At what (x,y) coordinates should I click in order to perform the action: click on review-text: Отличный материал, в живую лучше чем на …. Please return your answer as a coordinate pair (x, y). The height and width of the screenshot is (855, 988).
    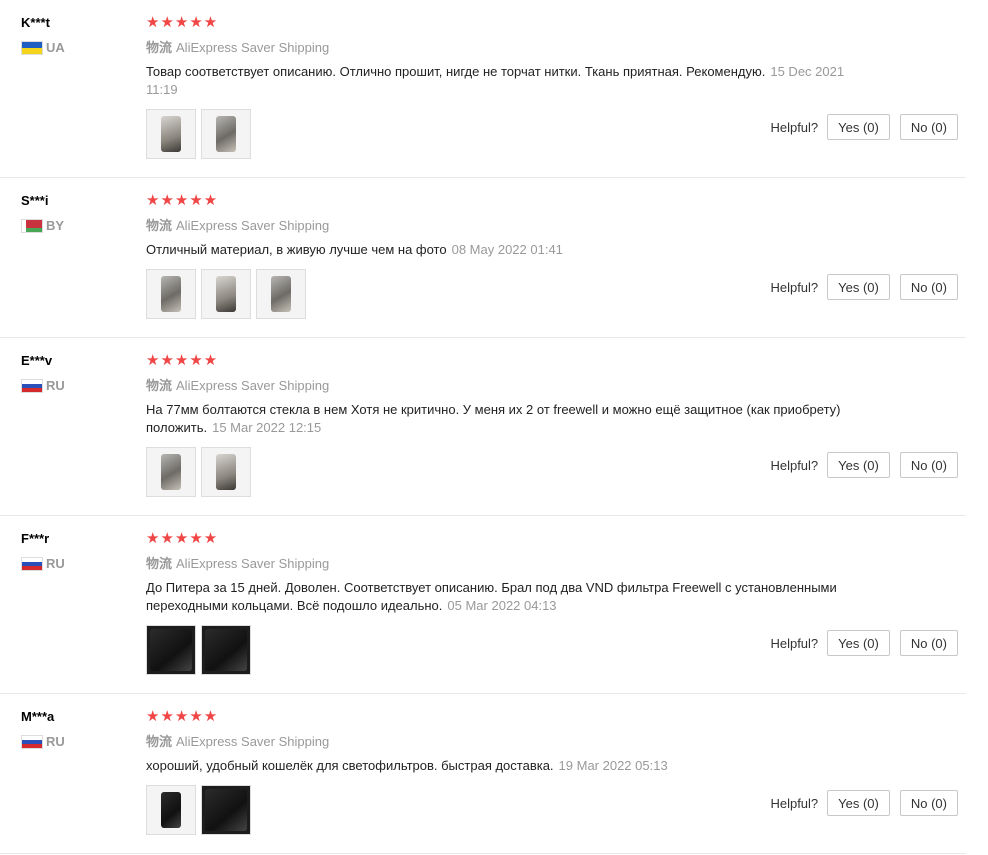
    Looking at the image, I should click on (503, 250).